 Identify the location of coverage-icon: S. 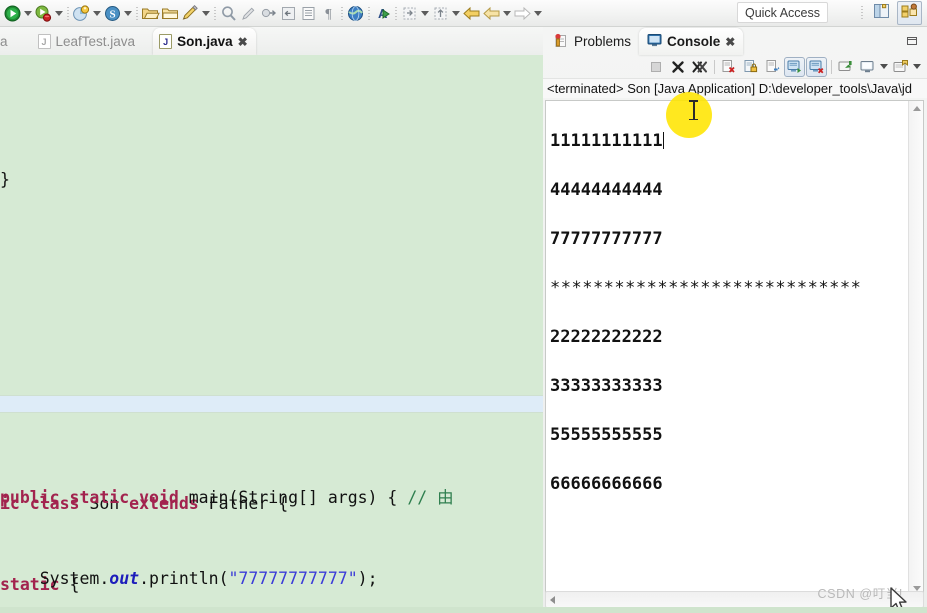
(112, 13).